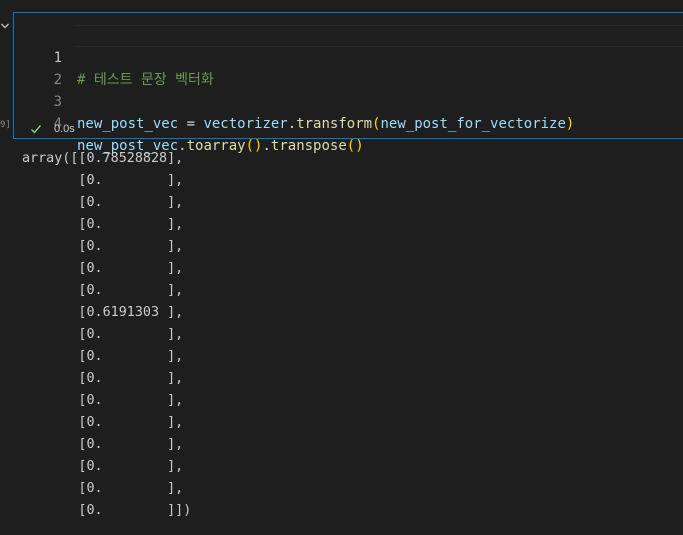 The image size is (683, 535). Describe the element at coordinates (5, 22) in the screenshot. I see `chevron-down-icon` at that location.